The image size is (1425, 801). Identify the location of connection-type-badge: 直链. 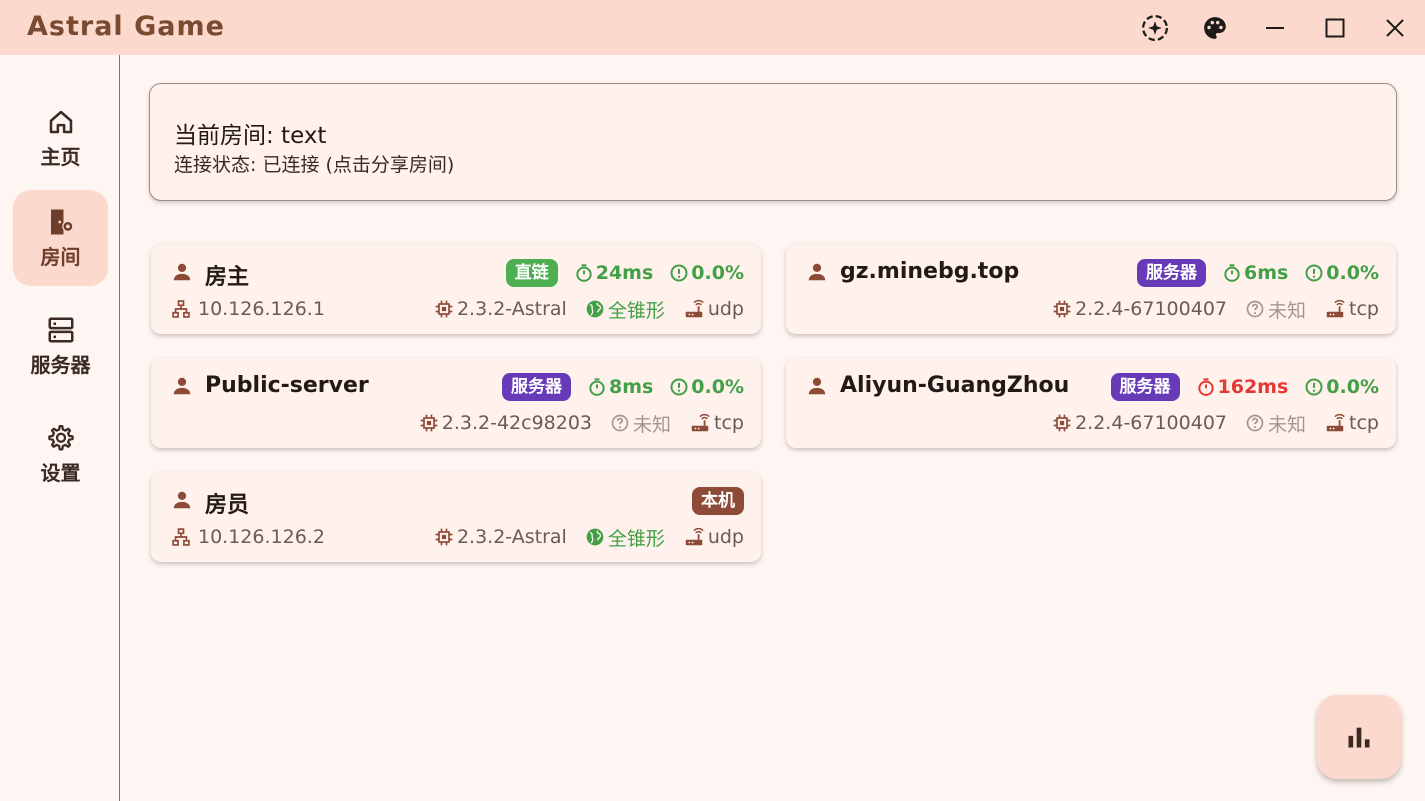
(531, 273).